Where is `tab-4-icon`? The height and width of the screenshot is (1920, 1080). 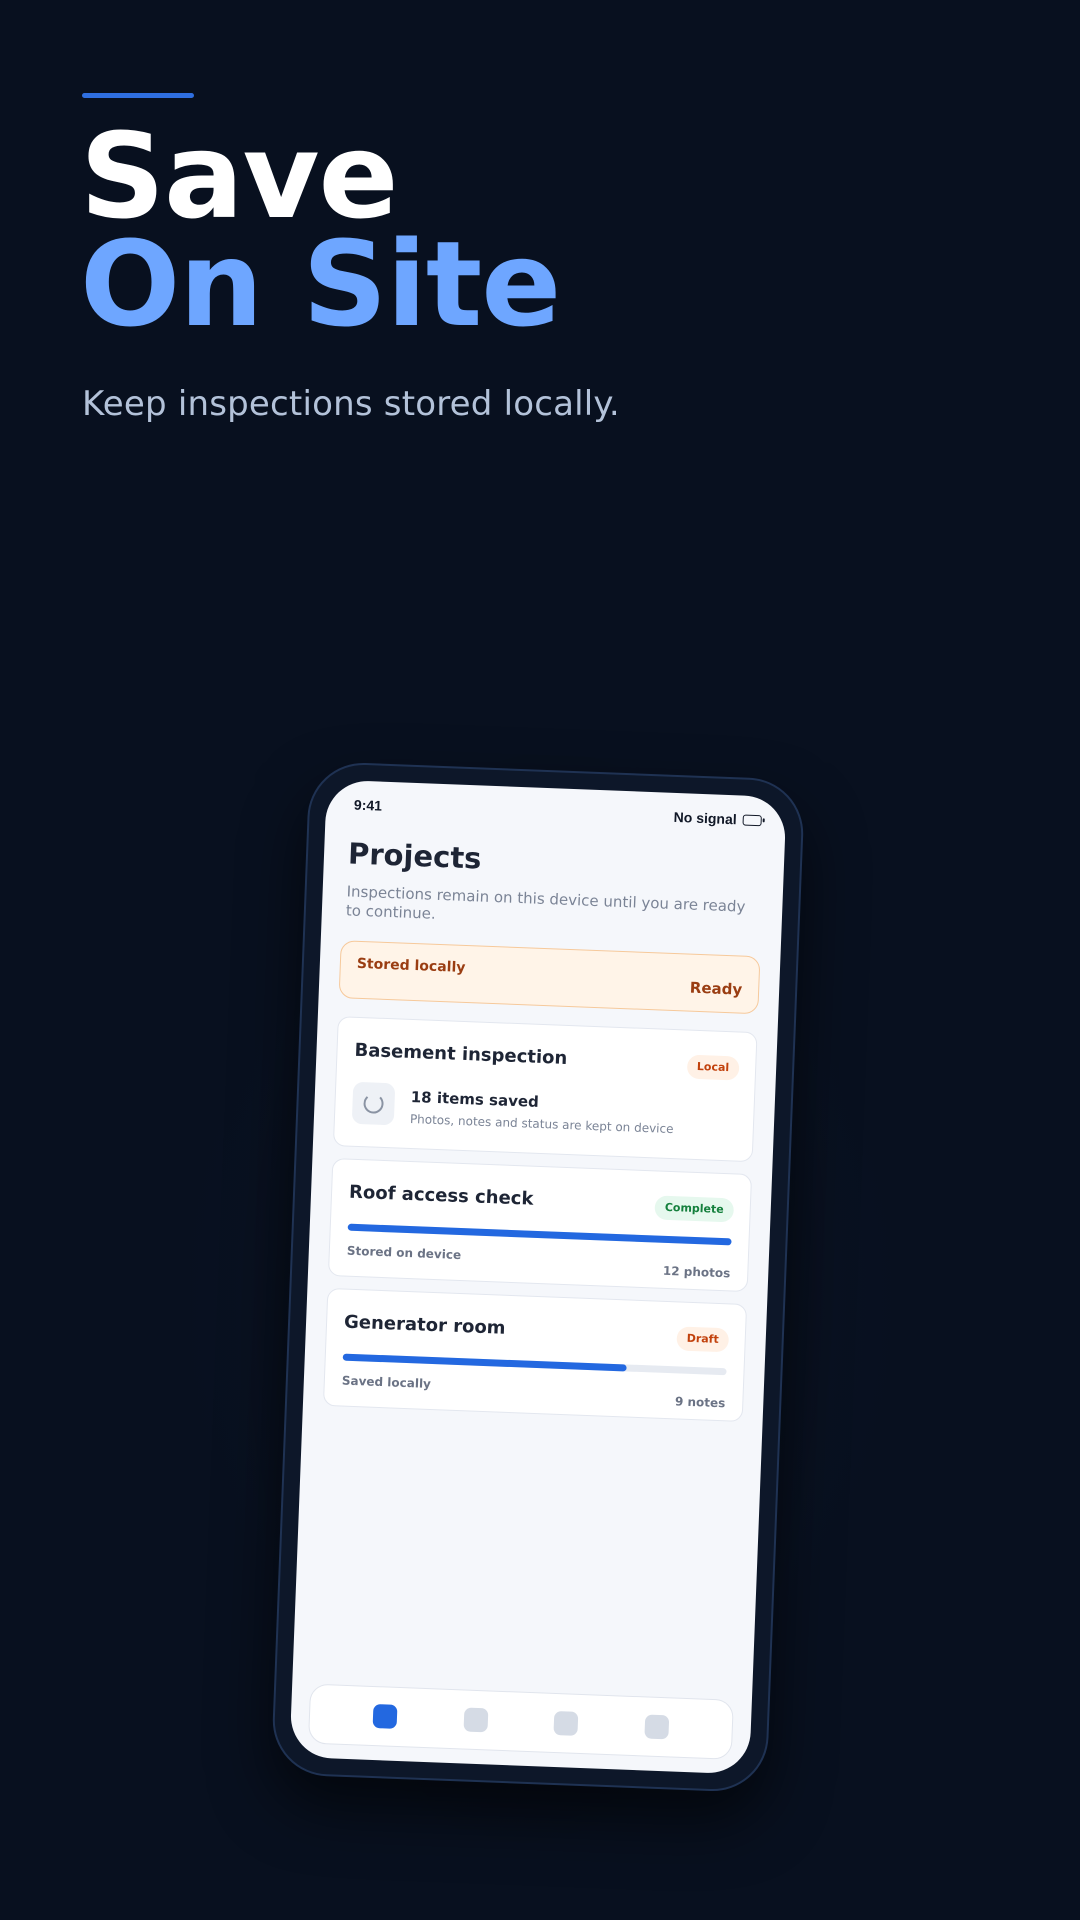
tab-4-icon is located at coordinates (657, 1727).